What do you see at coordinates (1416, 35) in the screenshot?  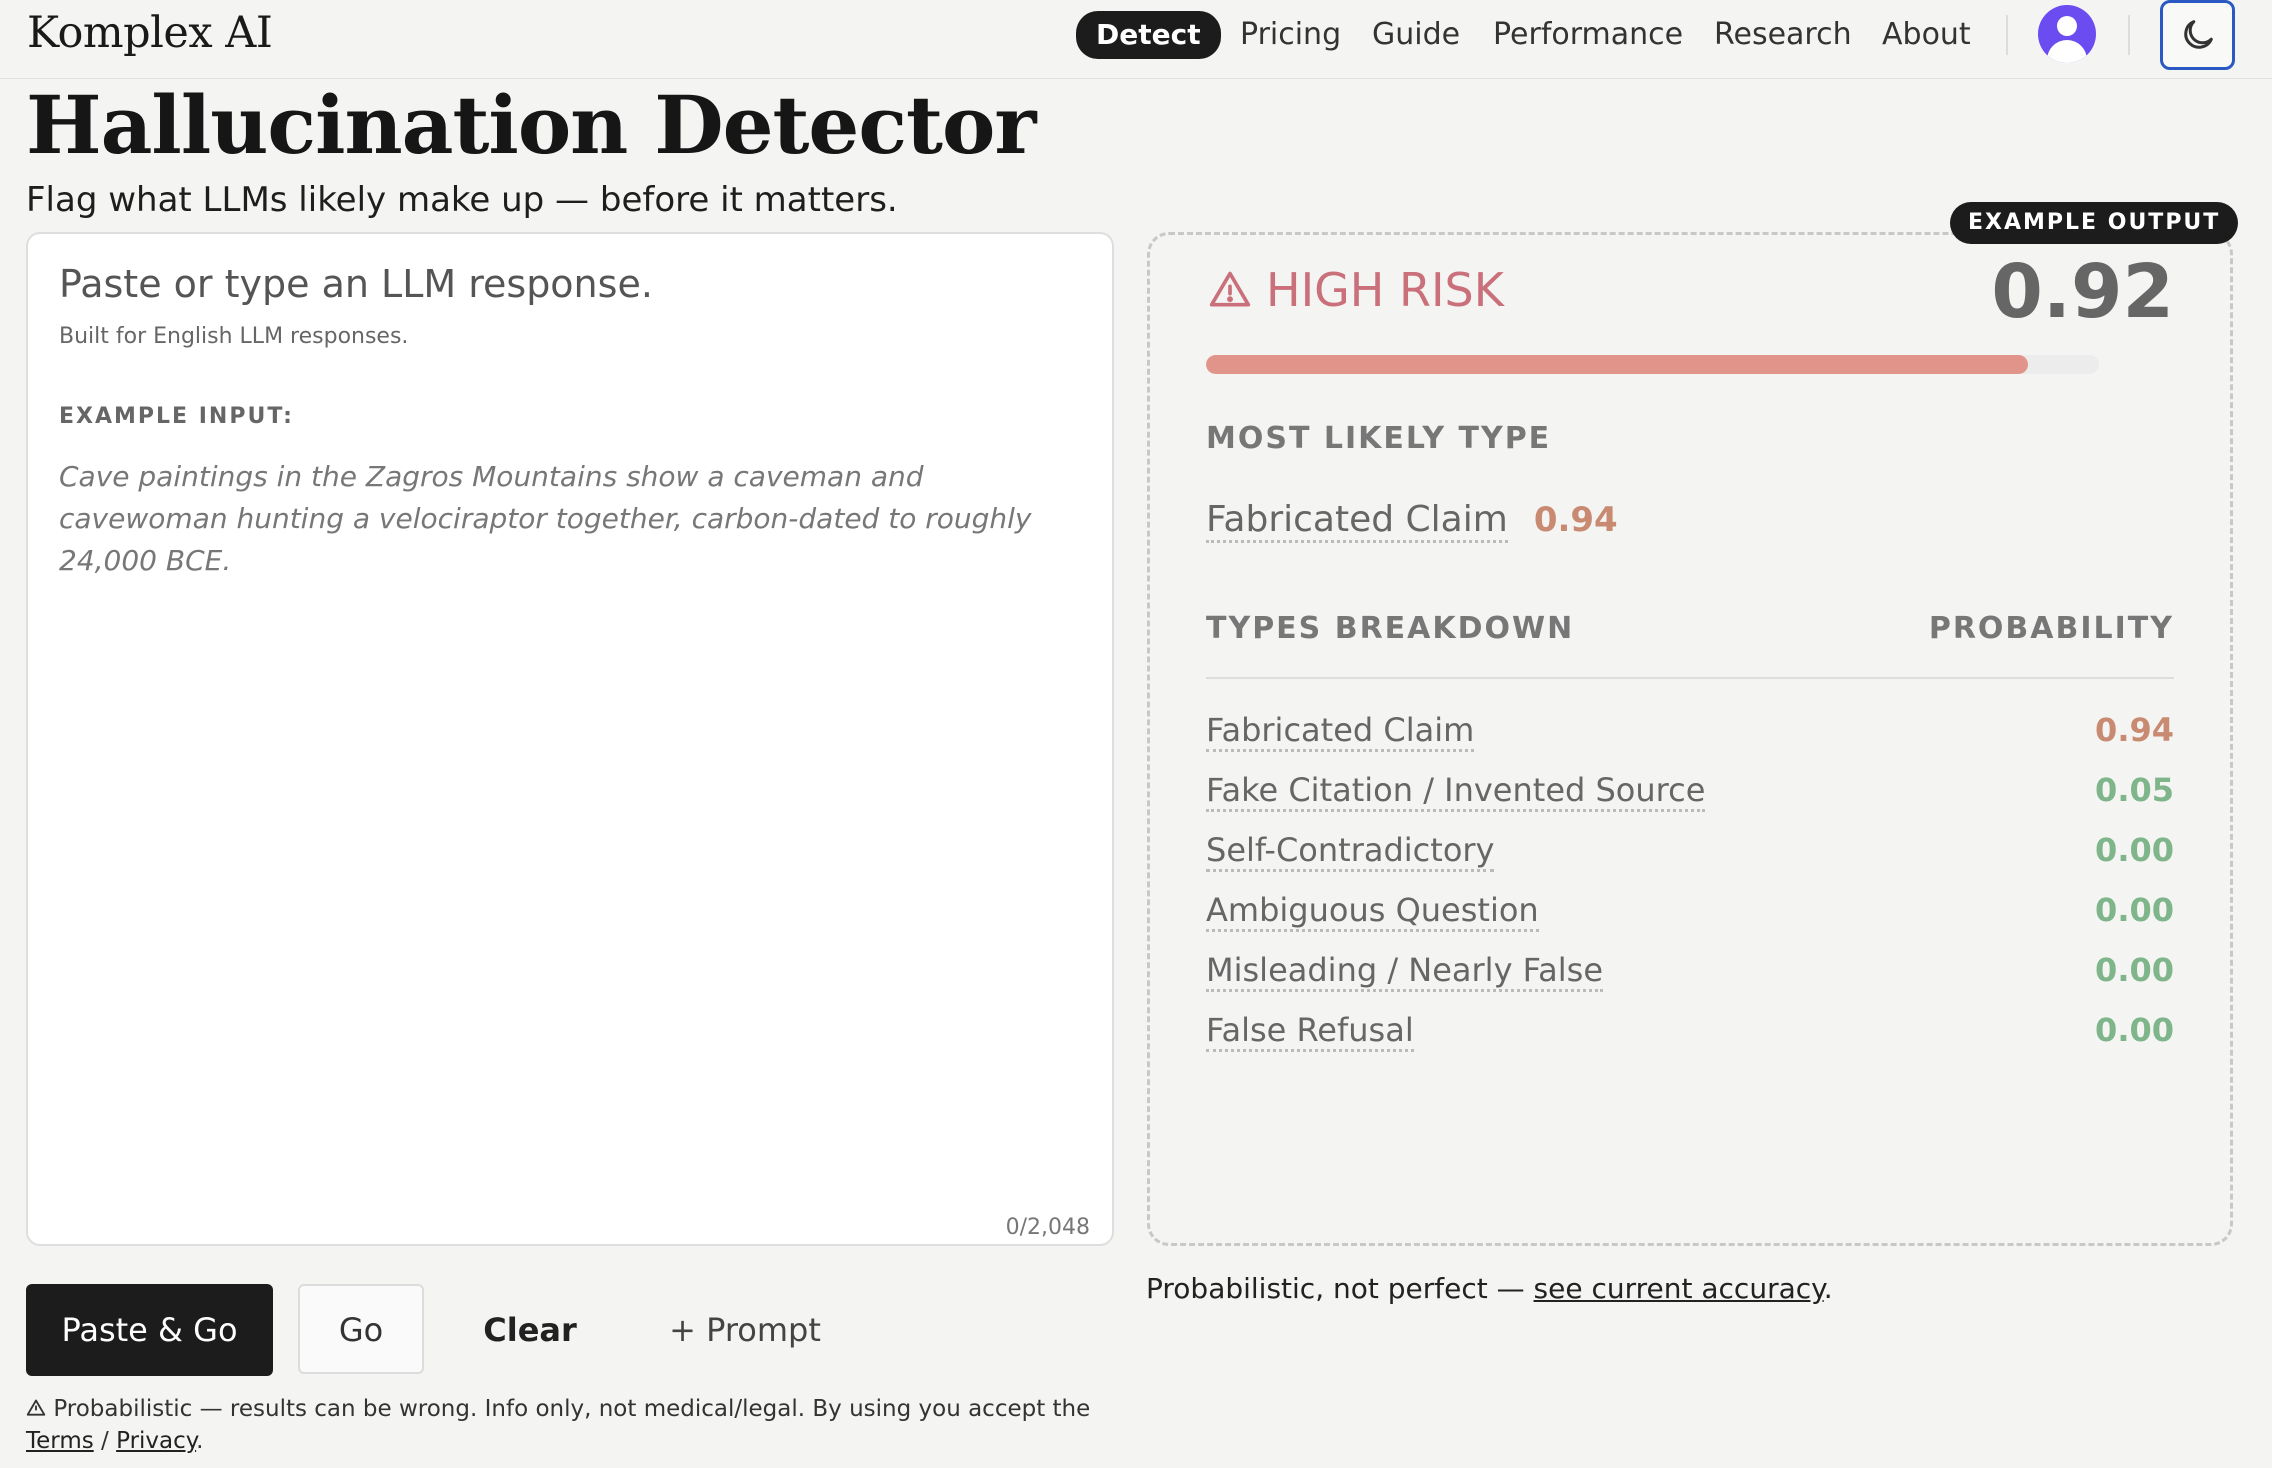 I see `nav-guide: Guide` at bounding box center [1416, 35].